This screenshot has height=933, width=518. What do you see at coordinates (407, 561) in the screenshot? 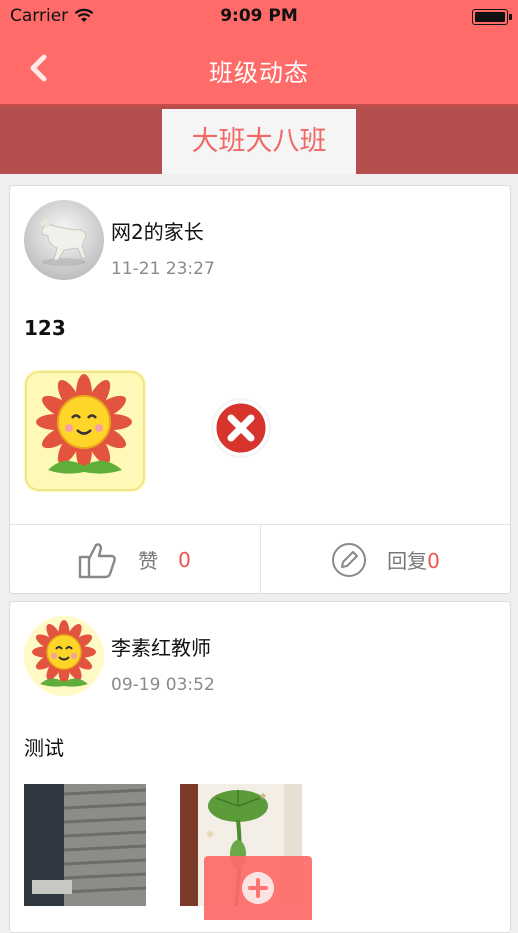
I see `reply-text: 回复` at bounding box center [407, 561].